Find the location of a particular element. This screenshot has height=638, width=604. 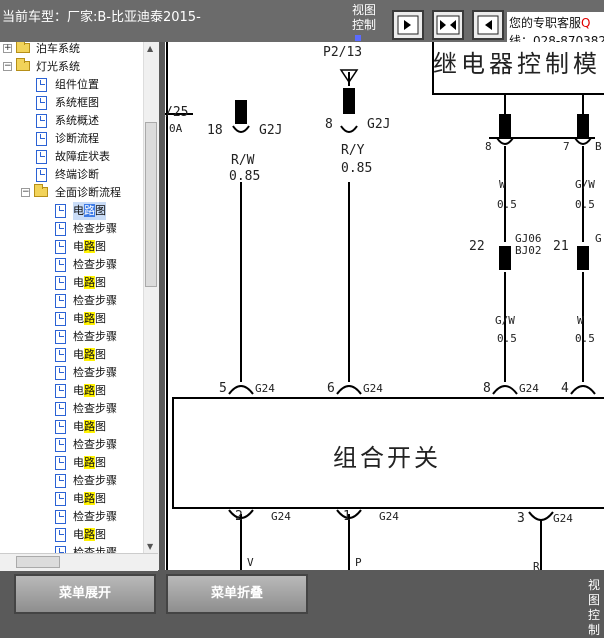

tree-item-diagnosis-flow: 诊断流程 is located at coordinates (71, 139).